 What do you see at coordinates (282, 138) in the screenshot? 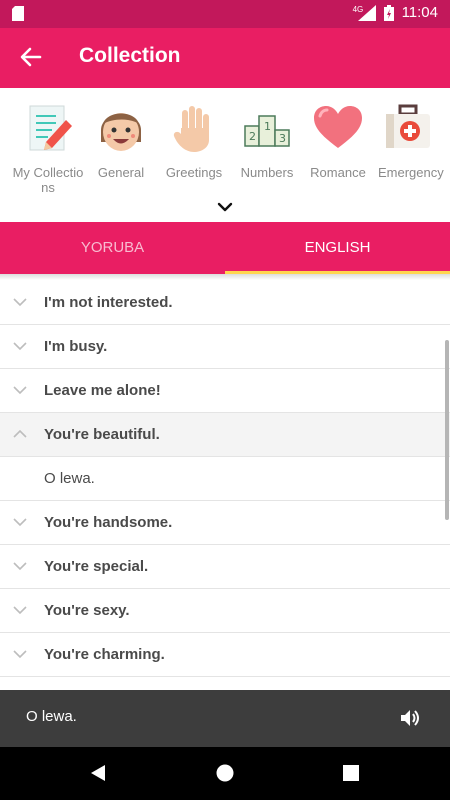
I see `svg-text: 3` at bounding box center [282, 138].